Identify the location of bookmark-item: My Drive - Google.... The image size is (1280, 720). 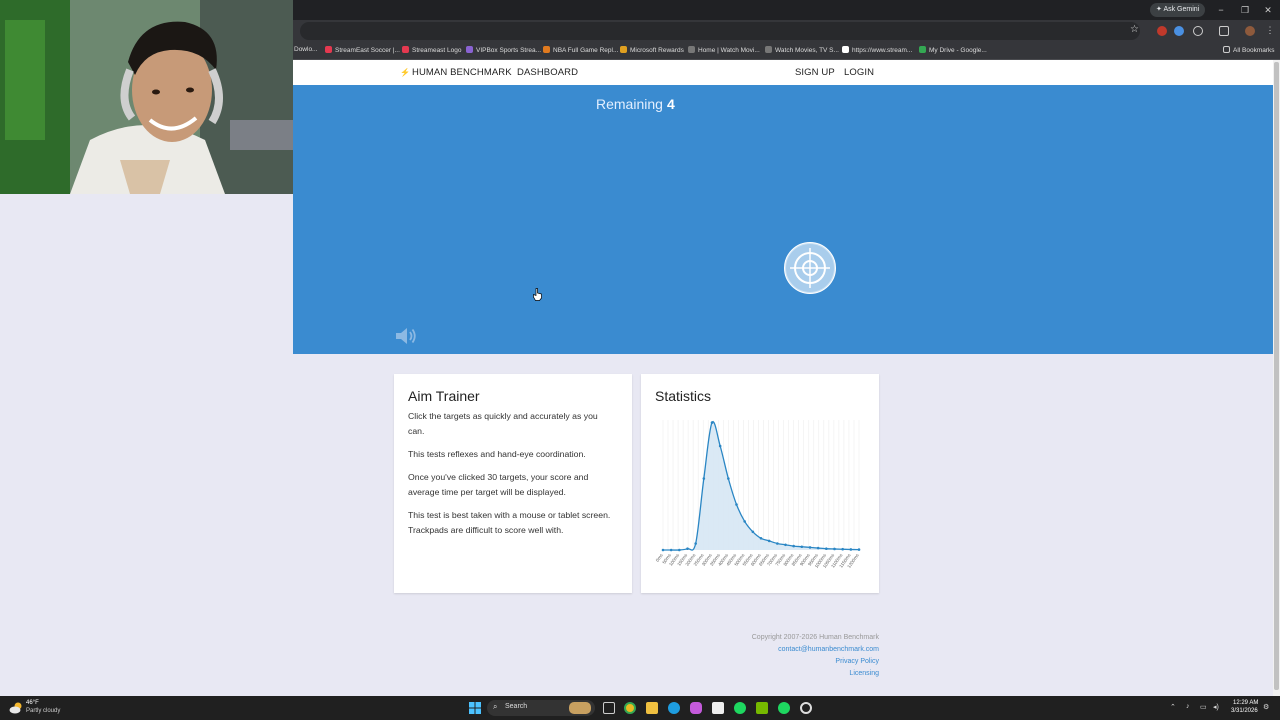
(953, 50).